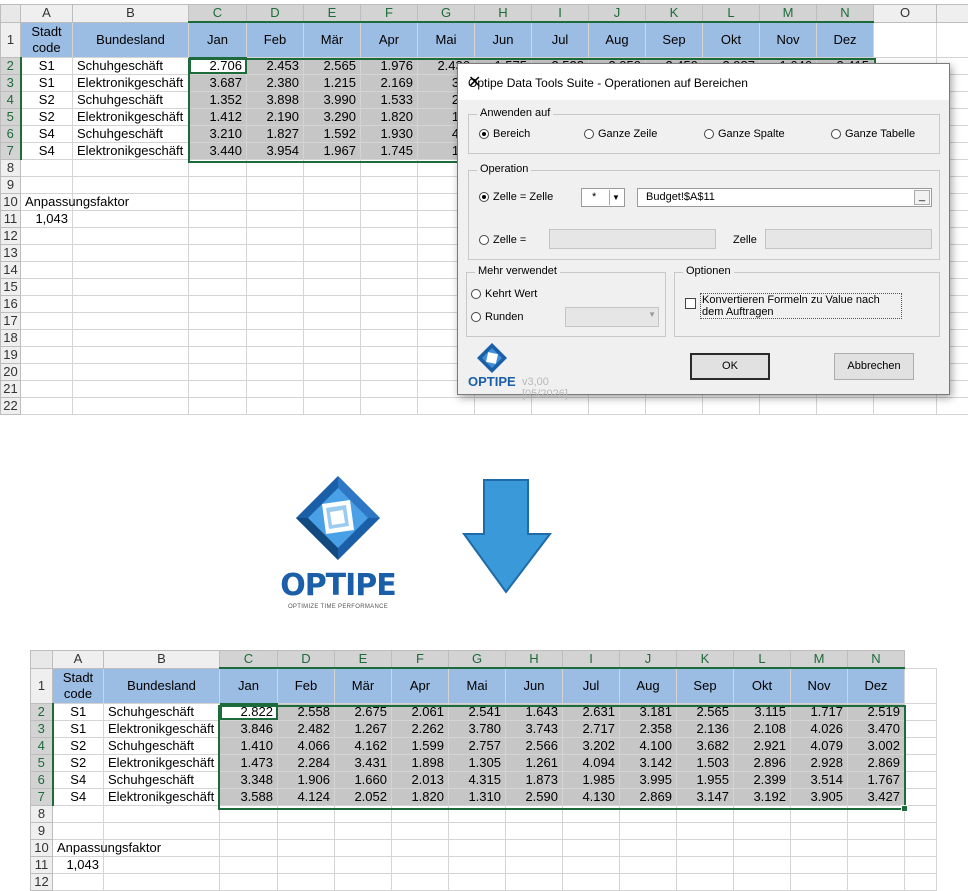  I want to click on bottom-row-header: 2, so click(42, 711).